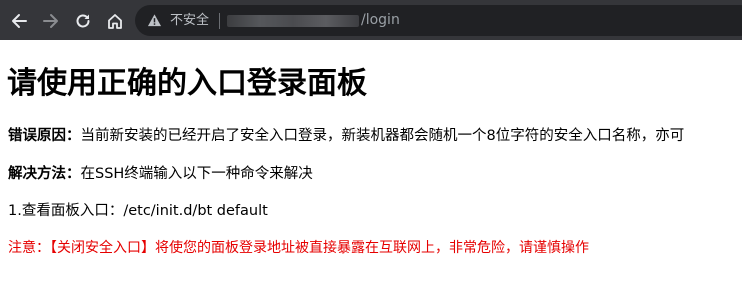 Image resolution: width=742 pixels, height=296 pixels. Describe the element at coordinates (187, 83) in the screenshot. I see `page-title: 请使用正确的入口登录面板` at that location.